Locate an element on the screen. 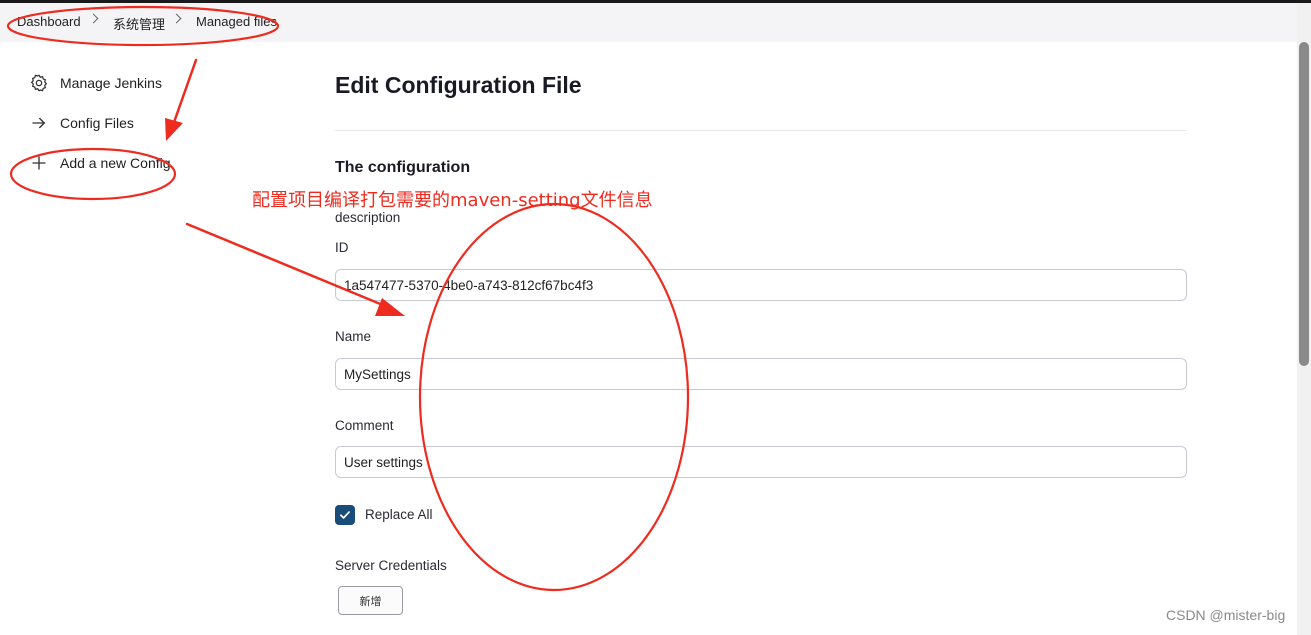  gear-icon is located at coordinates (39, 83).